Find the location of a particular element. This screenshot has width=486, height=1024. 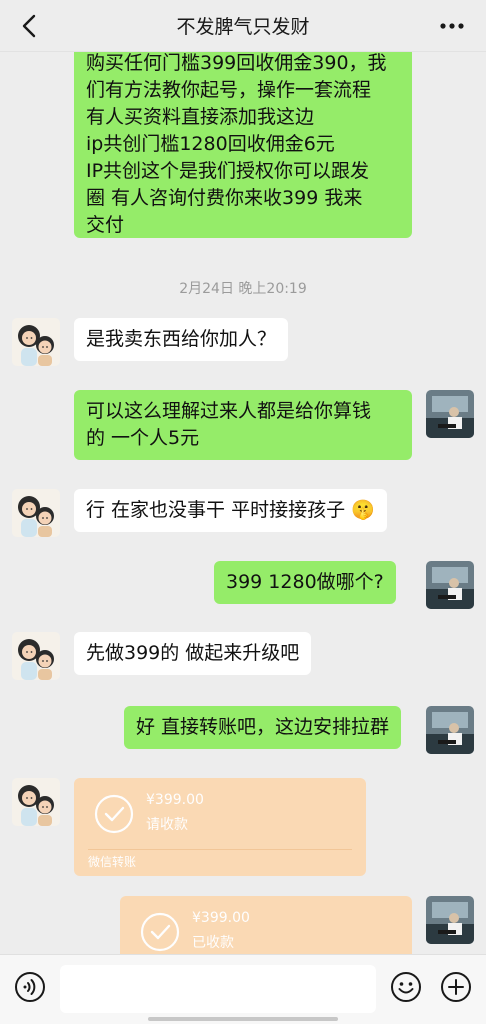

transfer-divider is located at coordinates (220, 849).